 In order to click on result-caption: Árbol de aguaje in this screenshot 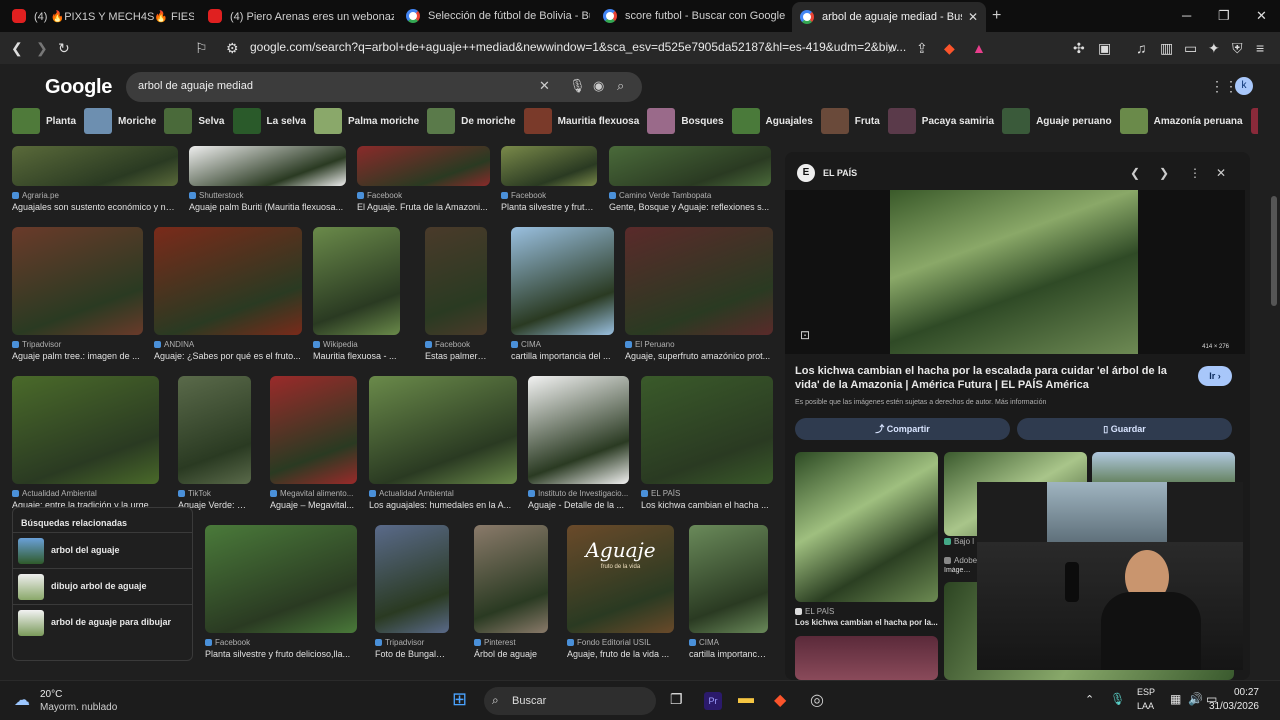, I will do `click(511, 654)`.